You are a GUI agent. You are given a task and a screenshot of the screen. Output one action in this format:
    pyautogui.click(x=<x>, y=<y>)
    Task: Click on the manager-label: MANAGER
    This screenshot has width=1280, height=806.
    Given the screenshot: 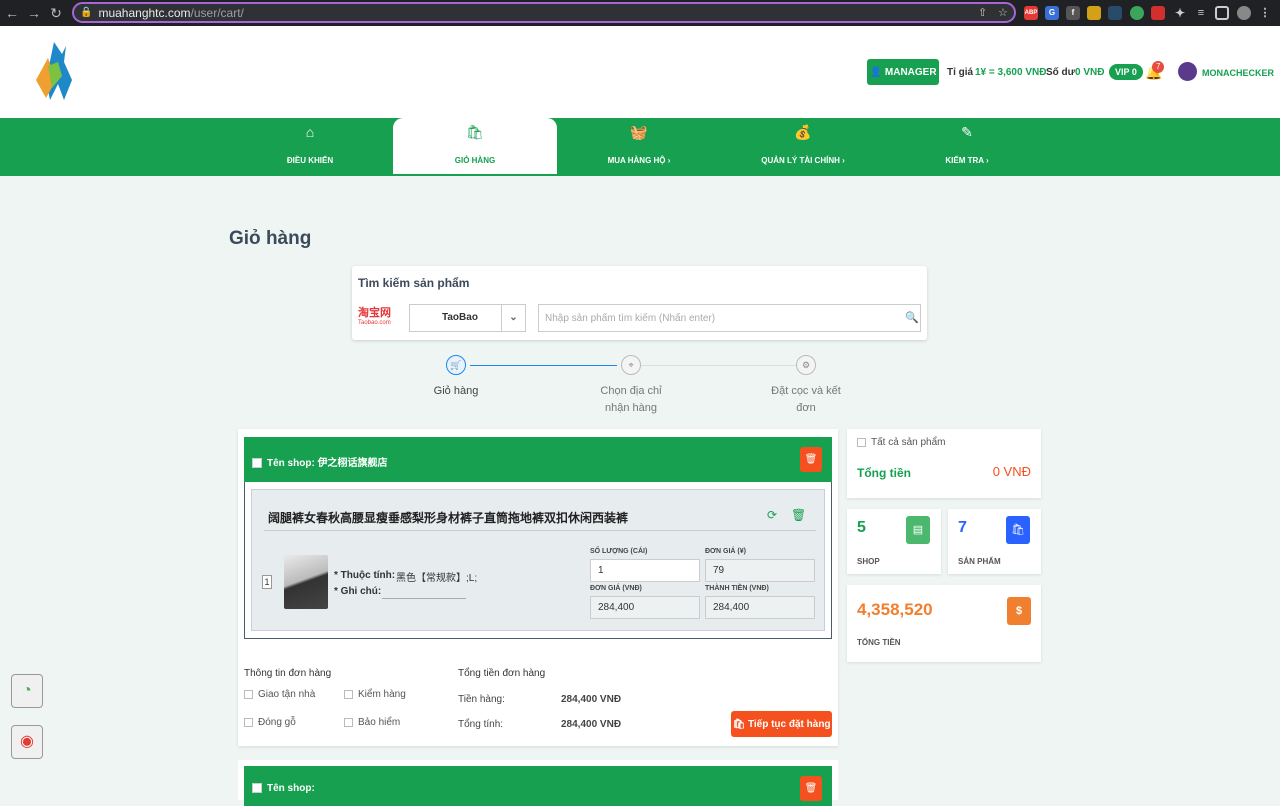 What is the action you would take?
    pyautogui.click(x=910, y=72)
    